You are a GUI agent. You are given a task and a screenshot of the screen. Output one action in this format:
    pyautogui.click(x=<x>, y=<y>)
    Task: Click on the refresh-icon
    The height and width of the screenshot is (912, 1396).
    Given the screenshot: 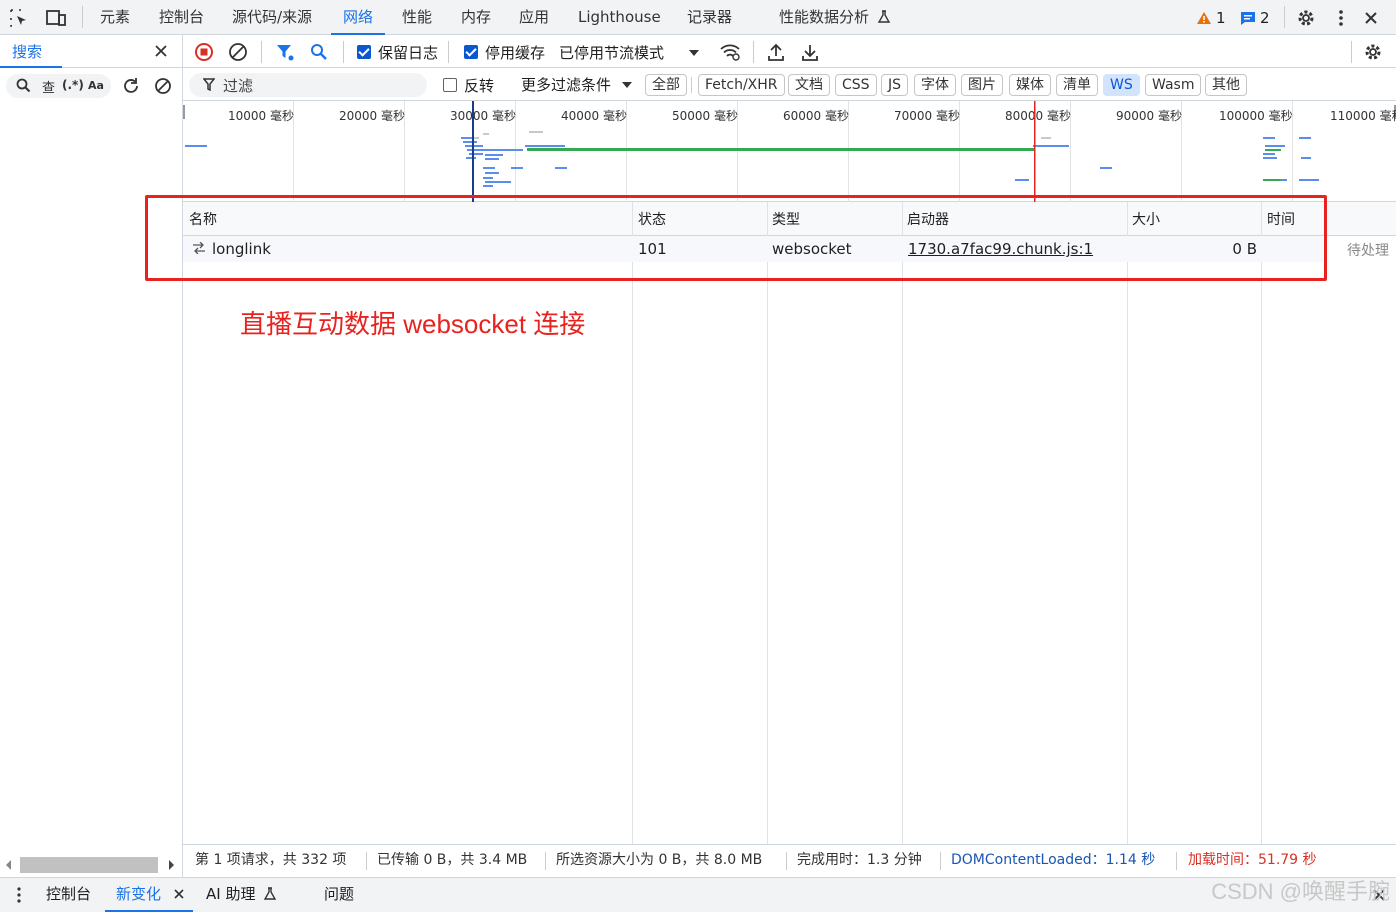 What is the action you would take?
    pyautogui.click(x=131, y=86)
    